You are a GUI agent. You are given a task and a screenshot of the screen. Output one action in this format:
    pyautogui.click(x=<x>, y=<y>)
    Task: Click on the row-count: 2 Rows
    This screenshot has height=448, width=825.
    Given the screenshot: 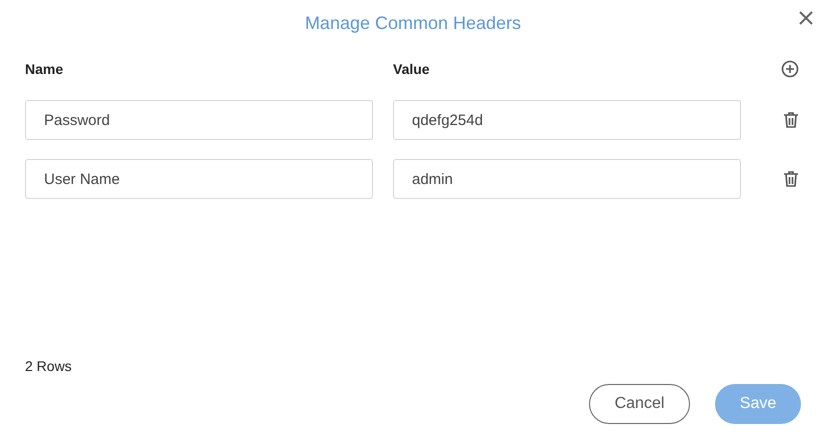 What is the action you would take?
    pyautogui.click(x=48, y=366)
    